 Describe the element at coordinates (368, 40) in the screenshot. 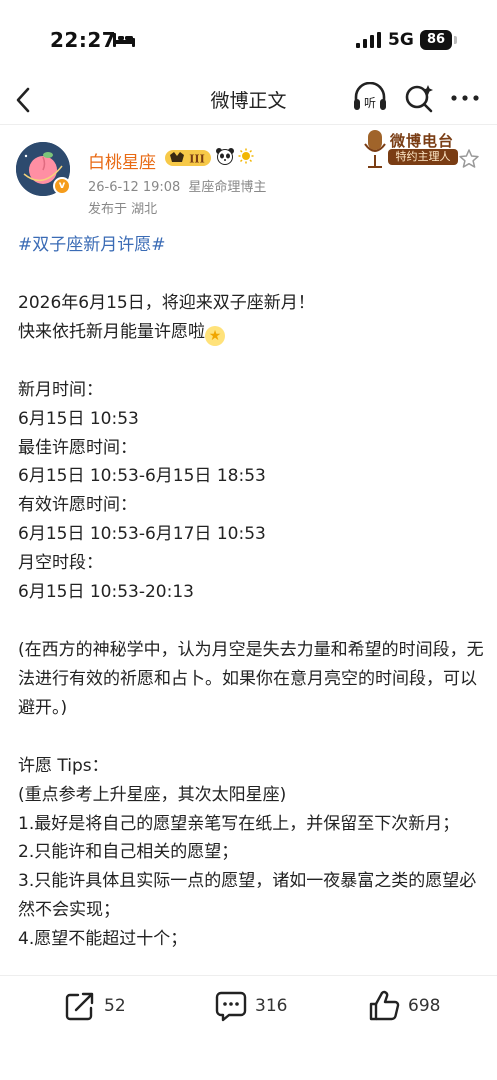

I see `signal-icon` at that location.